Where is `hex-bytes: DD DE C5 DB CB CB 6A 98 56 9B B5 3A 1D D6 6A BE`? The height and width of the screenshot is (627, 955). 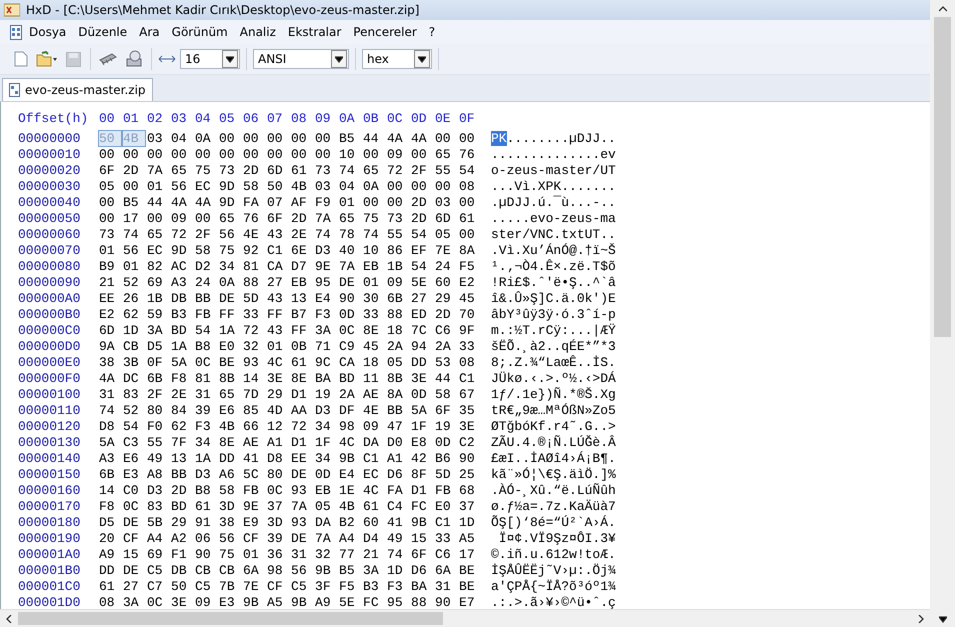 hex-bytes: DD DE C5 DB CB CB 6A 98 56 9B B5 3A 1D D6 6A BE is located at coordinates (287, 570).